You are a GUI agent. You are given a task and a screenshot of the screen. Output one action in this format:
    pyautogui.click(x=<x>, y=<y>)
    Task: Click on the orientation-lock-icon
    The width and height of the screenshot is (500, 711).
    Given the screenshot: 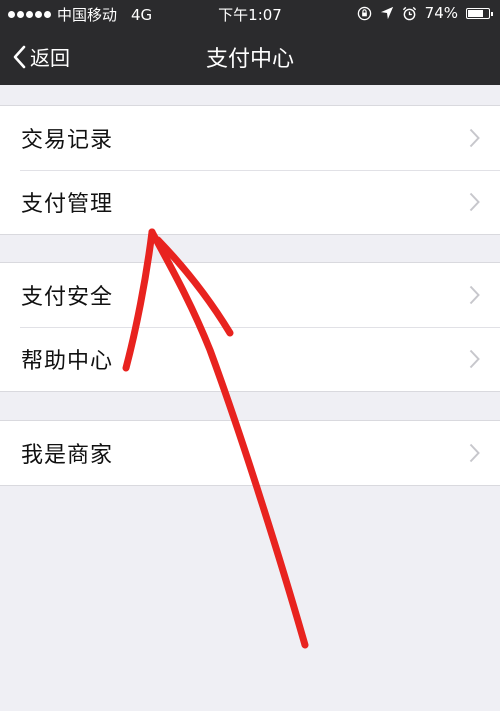 What is the action you would take?
    pyautogui.click(x=364, y=13)
    